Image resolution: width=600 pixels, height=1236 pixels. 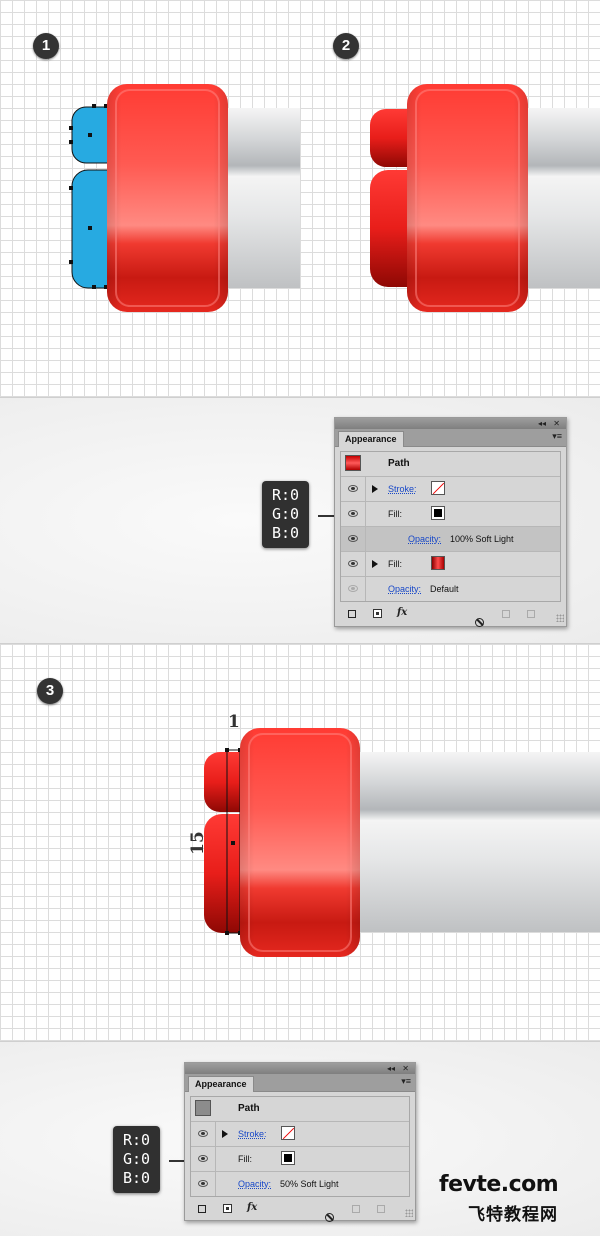 What do you see at coordinates (402, 842) in the screenshot?
I see `step3-illustration` at bounding box center [402, 842].